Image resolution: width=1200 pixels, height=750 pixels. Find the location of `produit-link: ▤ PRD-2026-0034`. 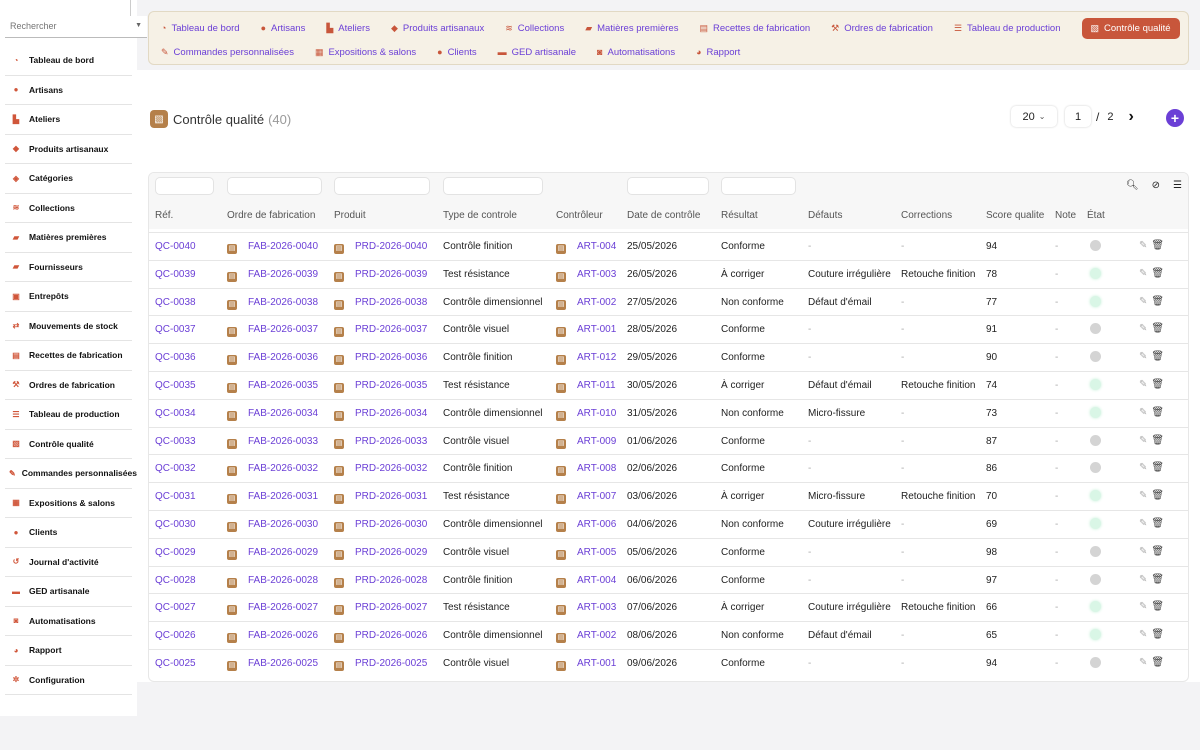

produit-link: ▤ PRD-2026-0034 is located at coordinates (380, 414).